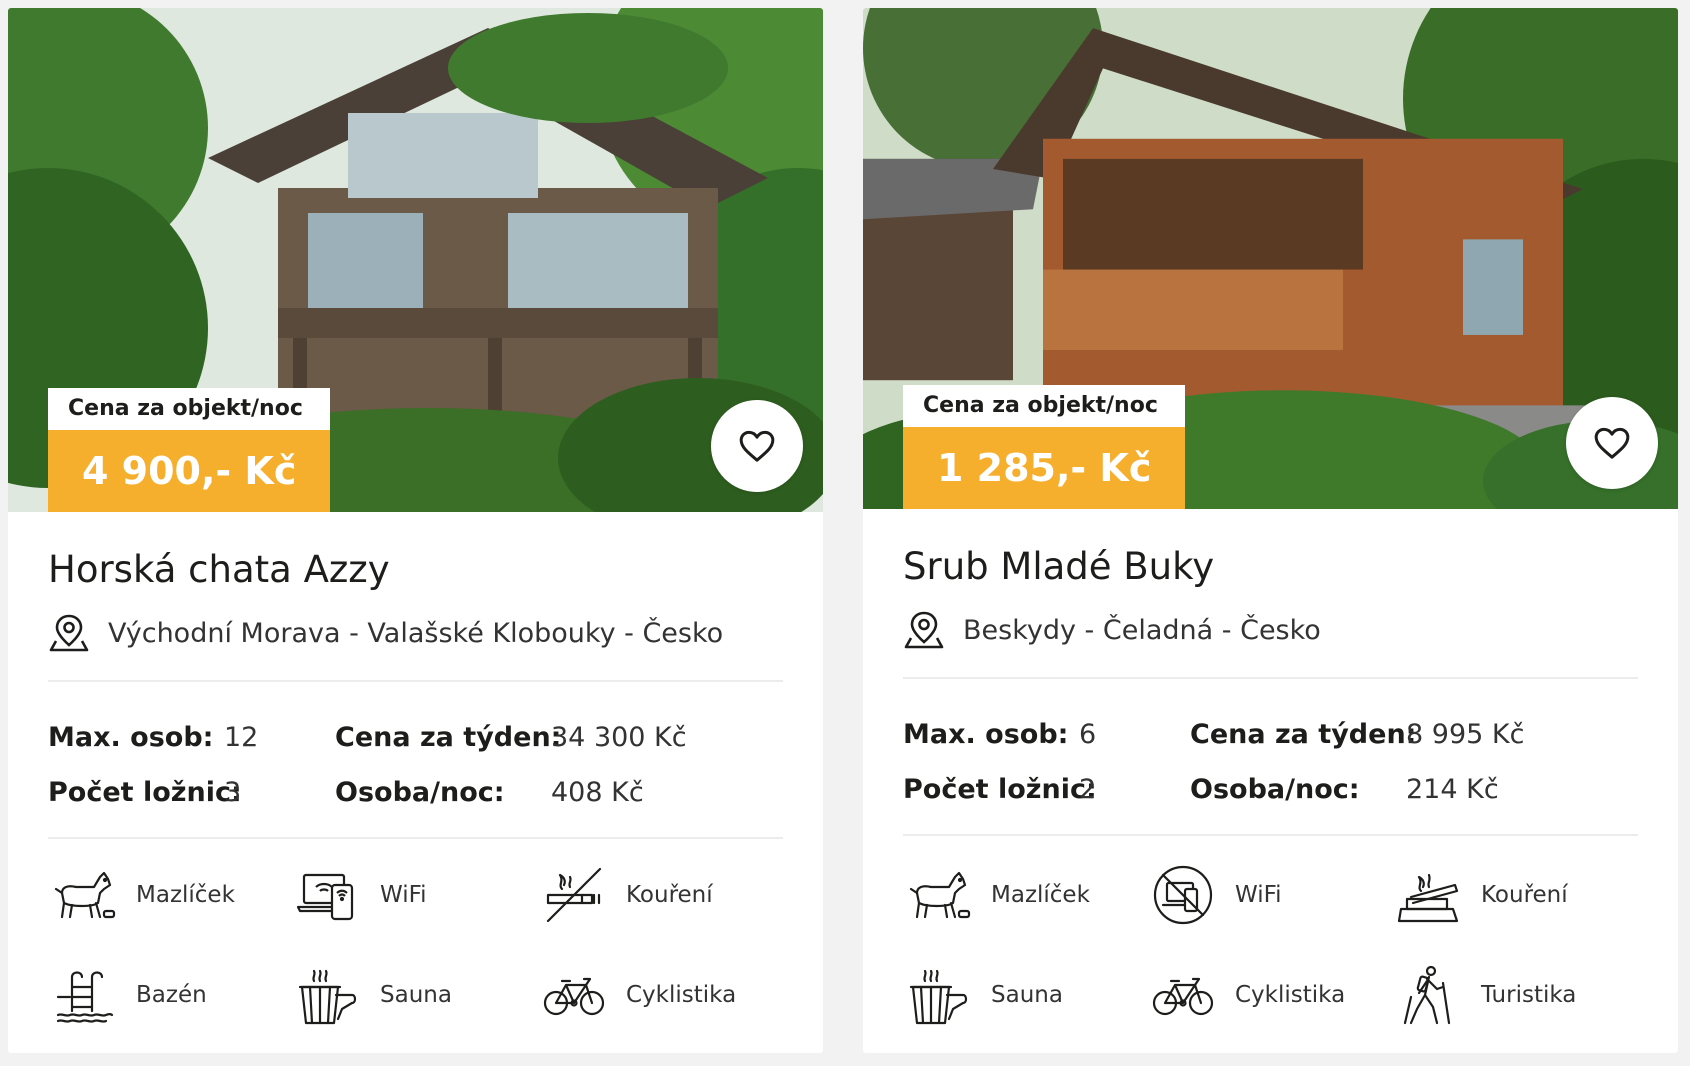 This screenshot has width=1690, height=1066. I want to click on price-box: Cena za objekt/noc 1 285,- Kč, so click(1044, 447).